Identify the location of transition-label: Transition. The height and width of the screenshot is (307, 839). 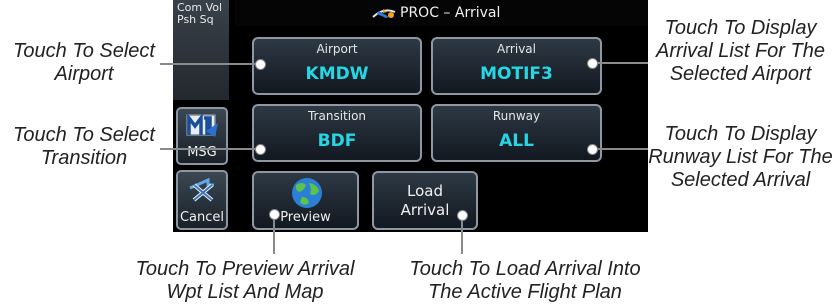
(337, 116).